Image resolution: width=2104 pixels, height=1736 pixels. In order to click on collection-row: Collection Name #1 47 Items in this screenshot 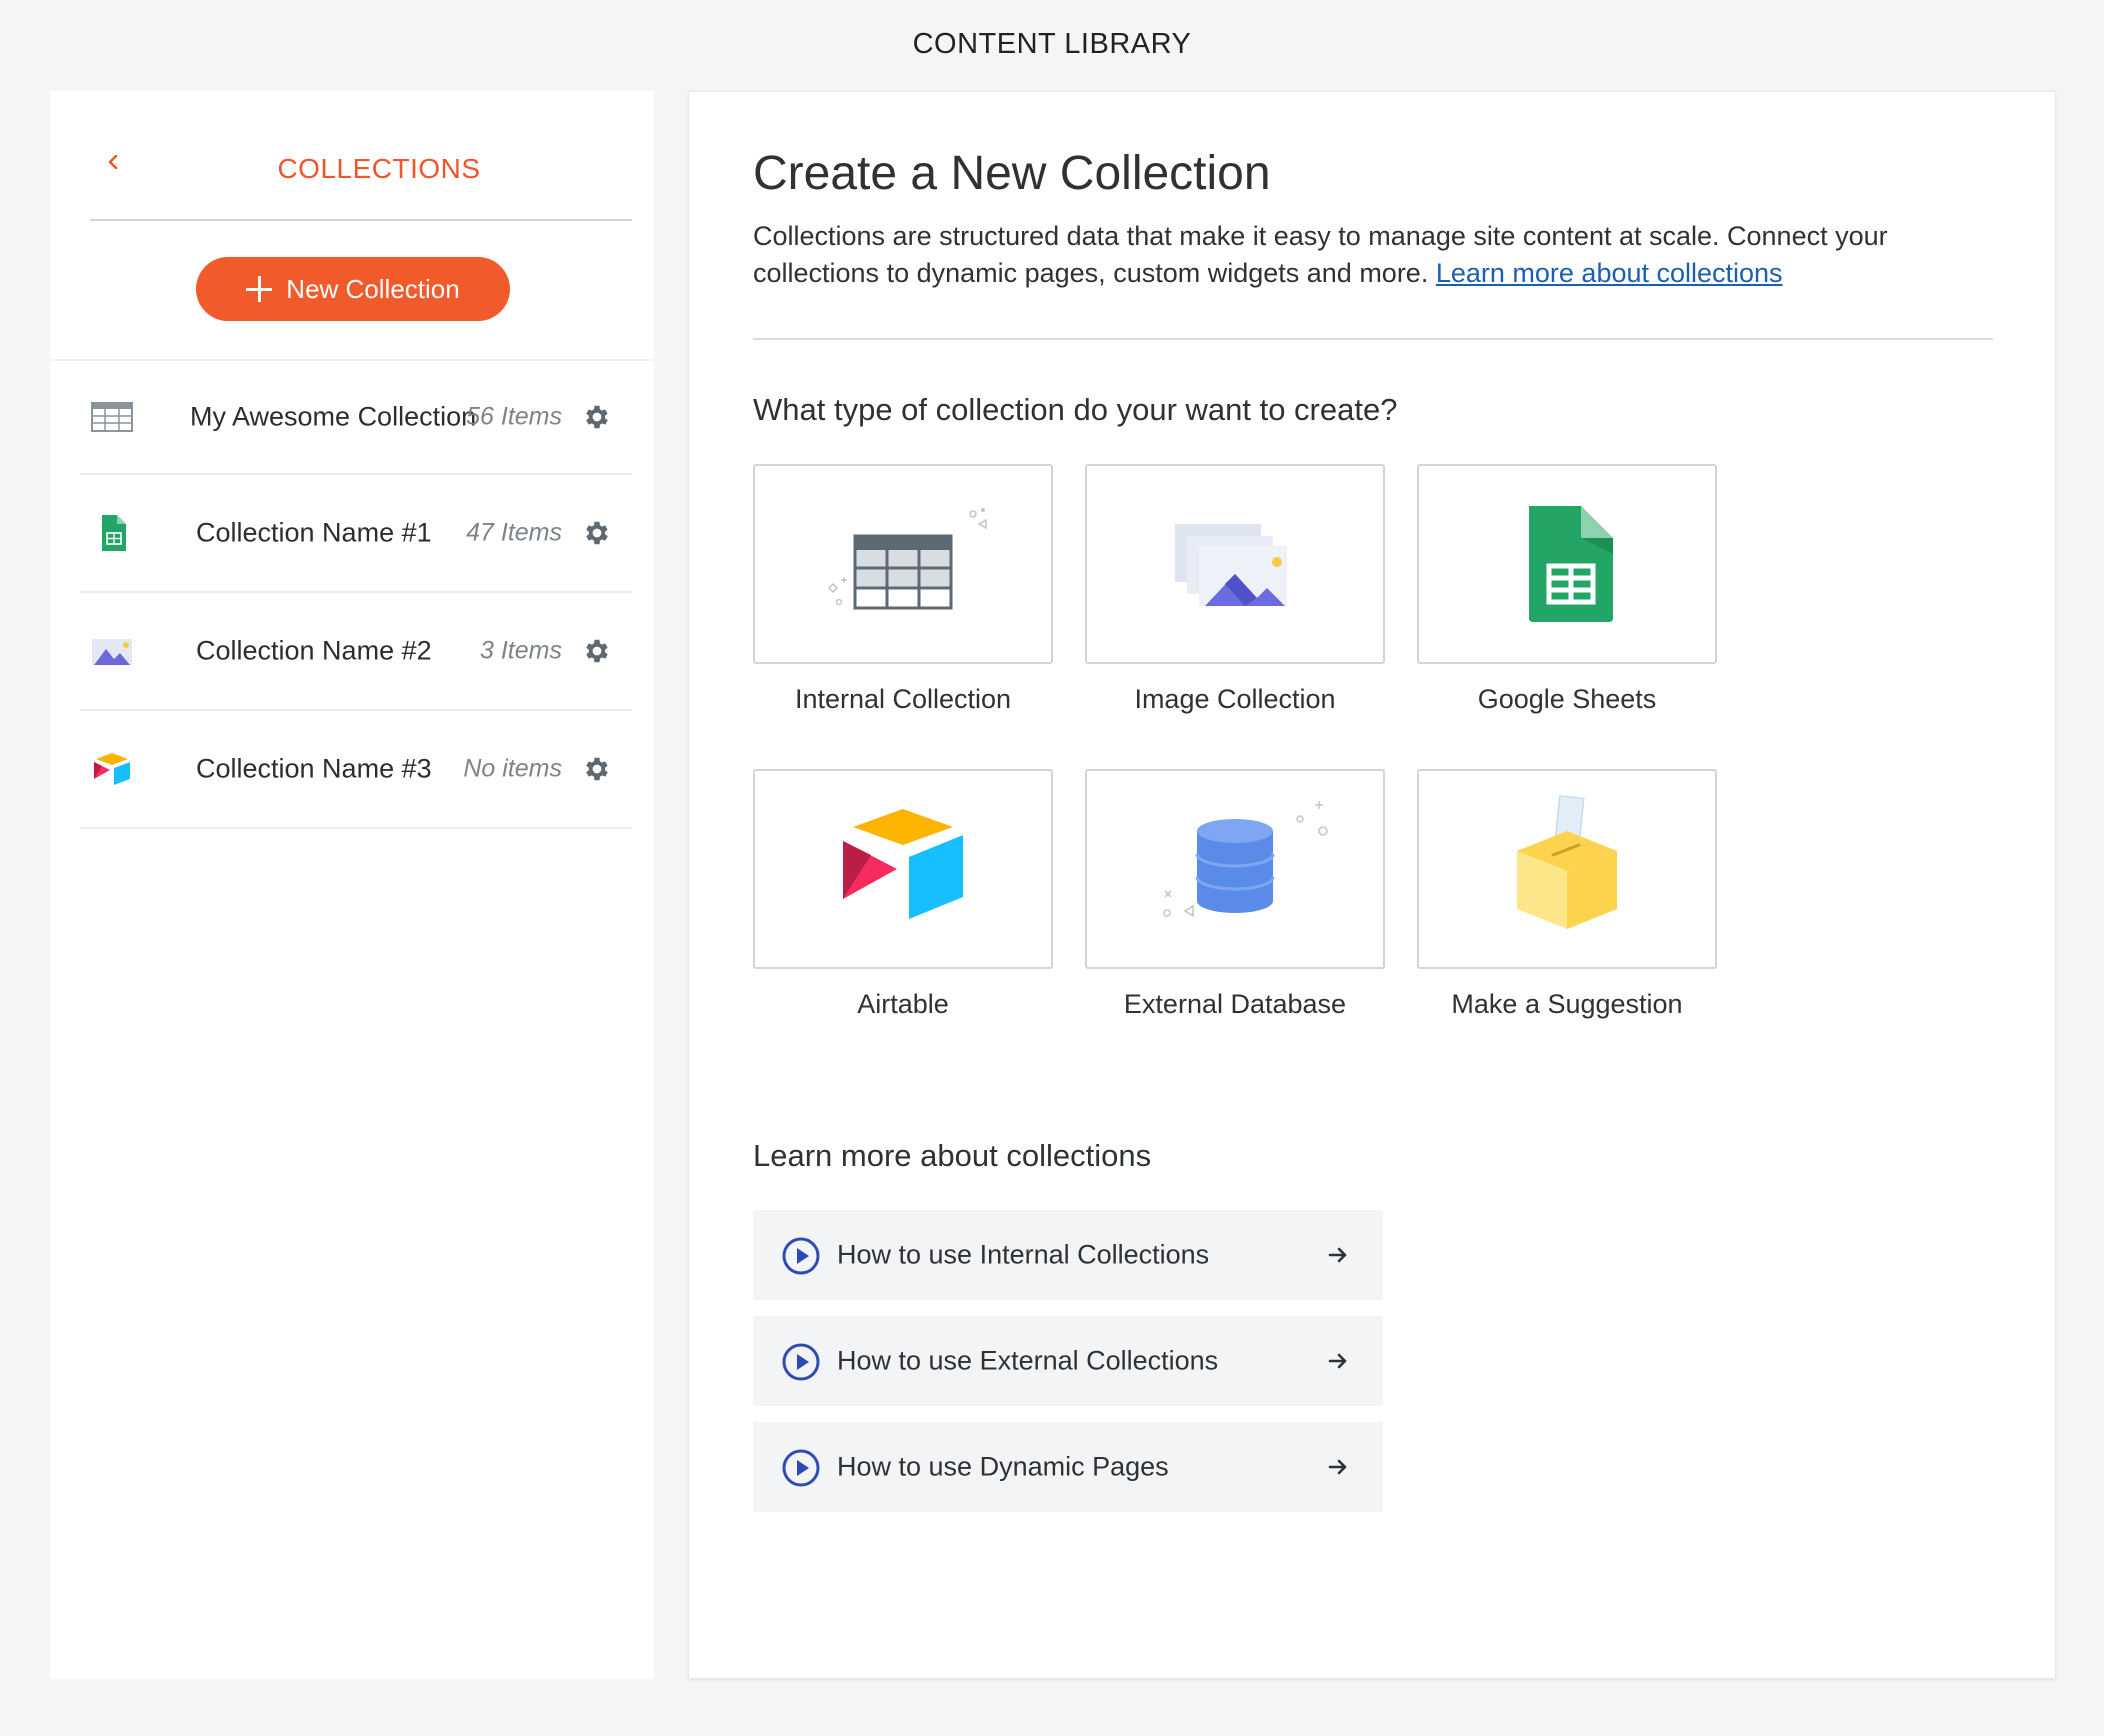, I will do `click(356, 534)`.